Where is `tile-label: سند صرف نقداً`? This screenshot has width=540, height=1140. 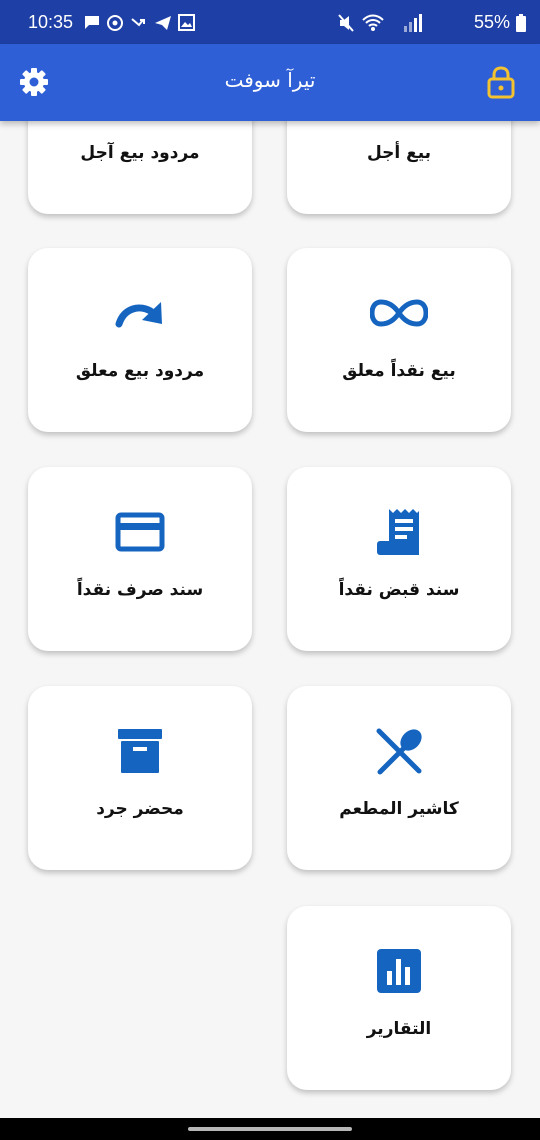
tile-label: سند صرف نقداً is located at coordinates (140, 590).